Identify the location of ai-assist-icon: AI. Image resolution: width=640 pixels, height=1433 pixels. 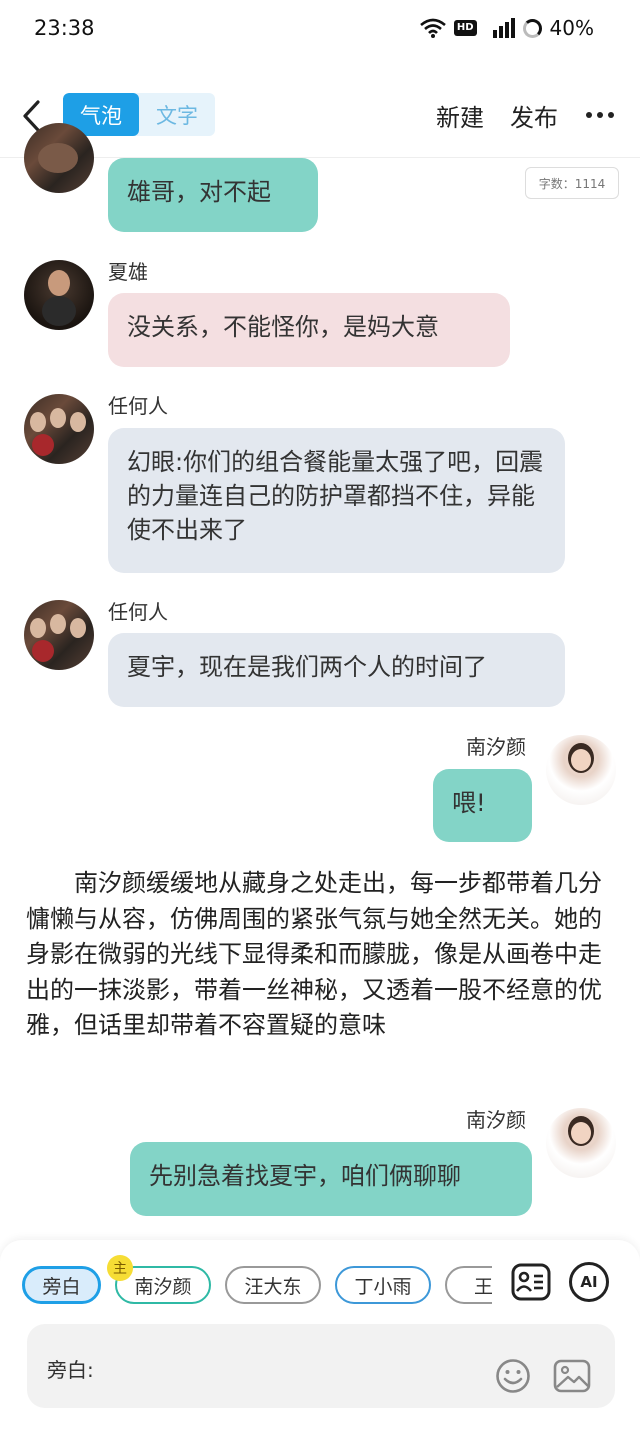
(589, 1282).